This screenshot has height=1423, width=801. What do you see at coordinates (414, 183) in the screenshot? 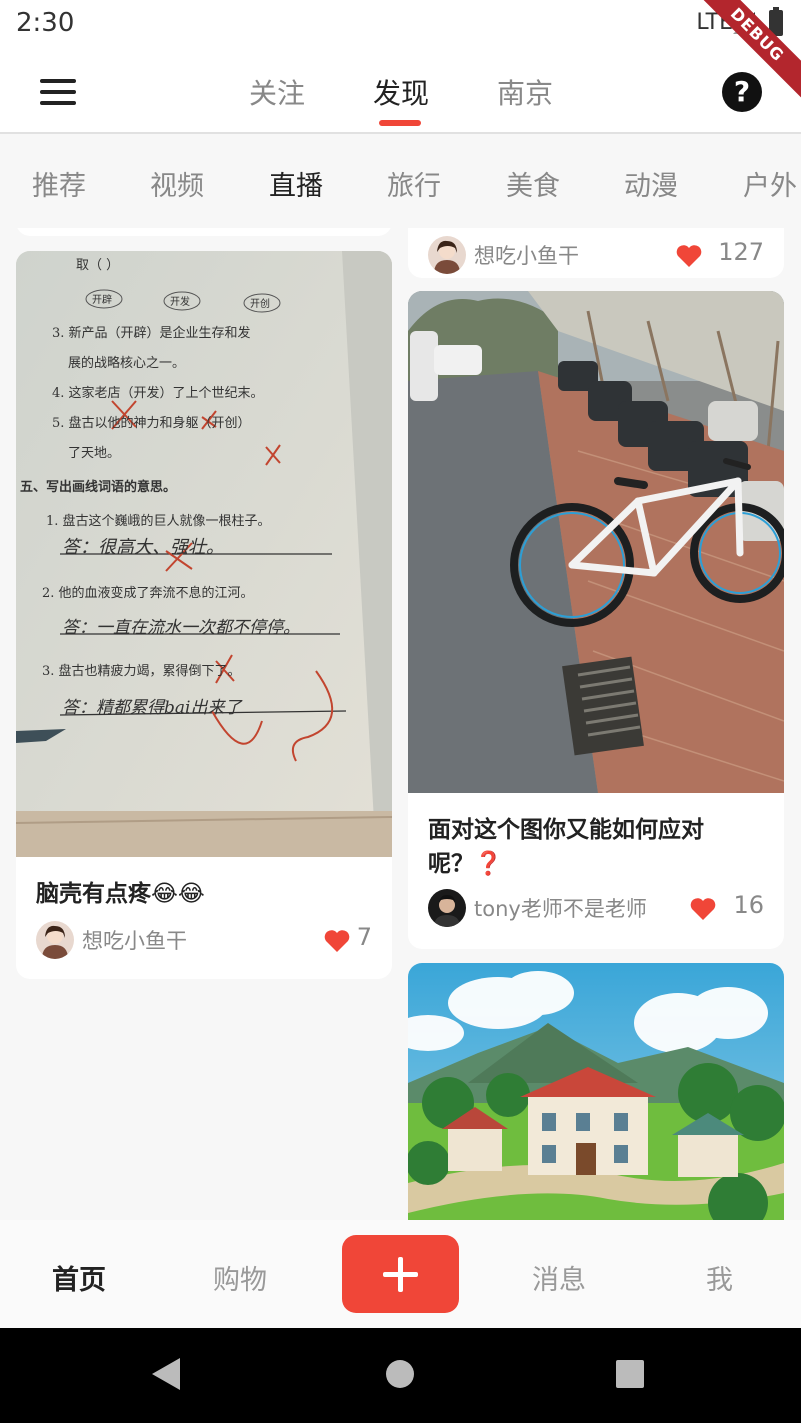
I see `category-travel: 旅行` at bounding box center [414, 183].